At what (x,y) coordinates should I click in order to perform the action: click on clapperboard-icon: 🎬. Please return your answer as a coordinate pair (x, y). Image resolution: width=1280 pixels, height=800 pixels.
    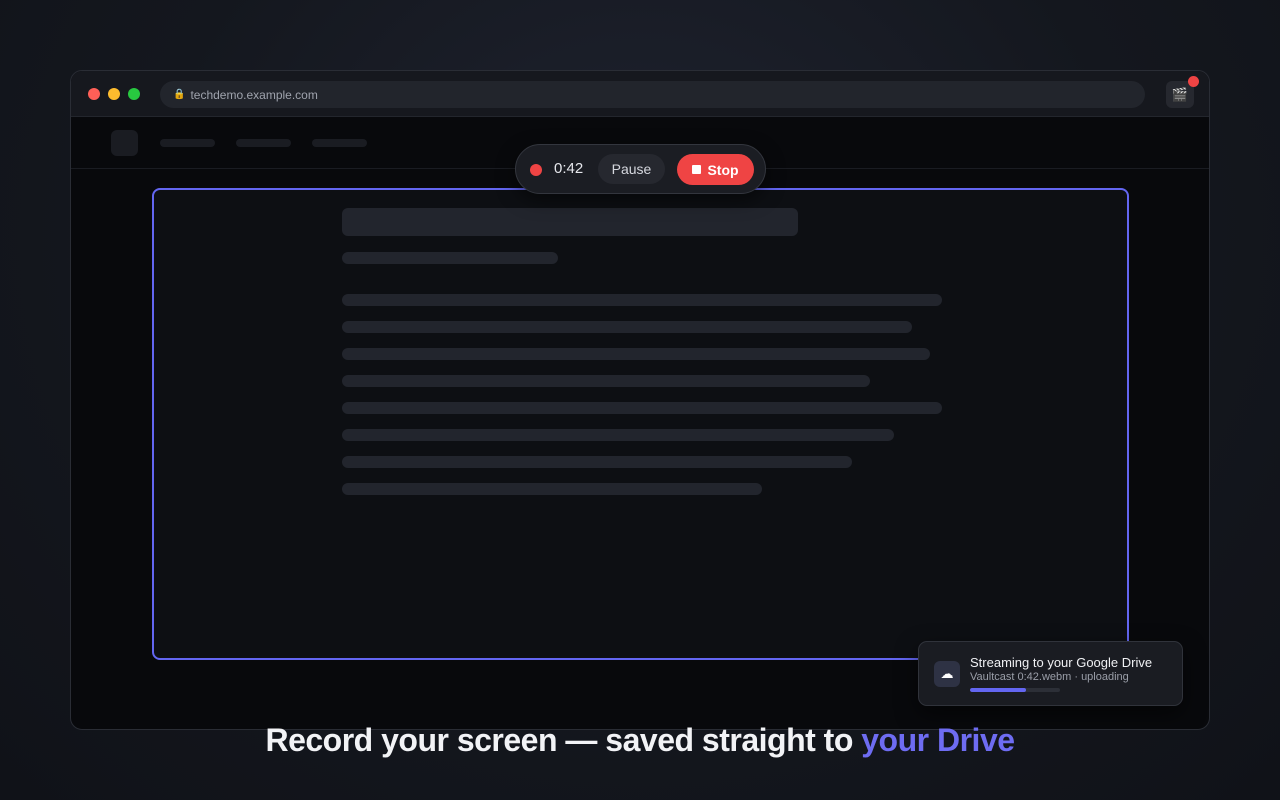
    Looking at the image, I should click on (1180, 94).